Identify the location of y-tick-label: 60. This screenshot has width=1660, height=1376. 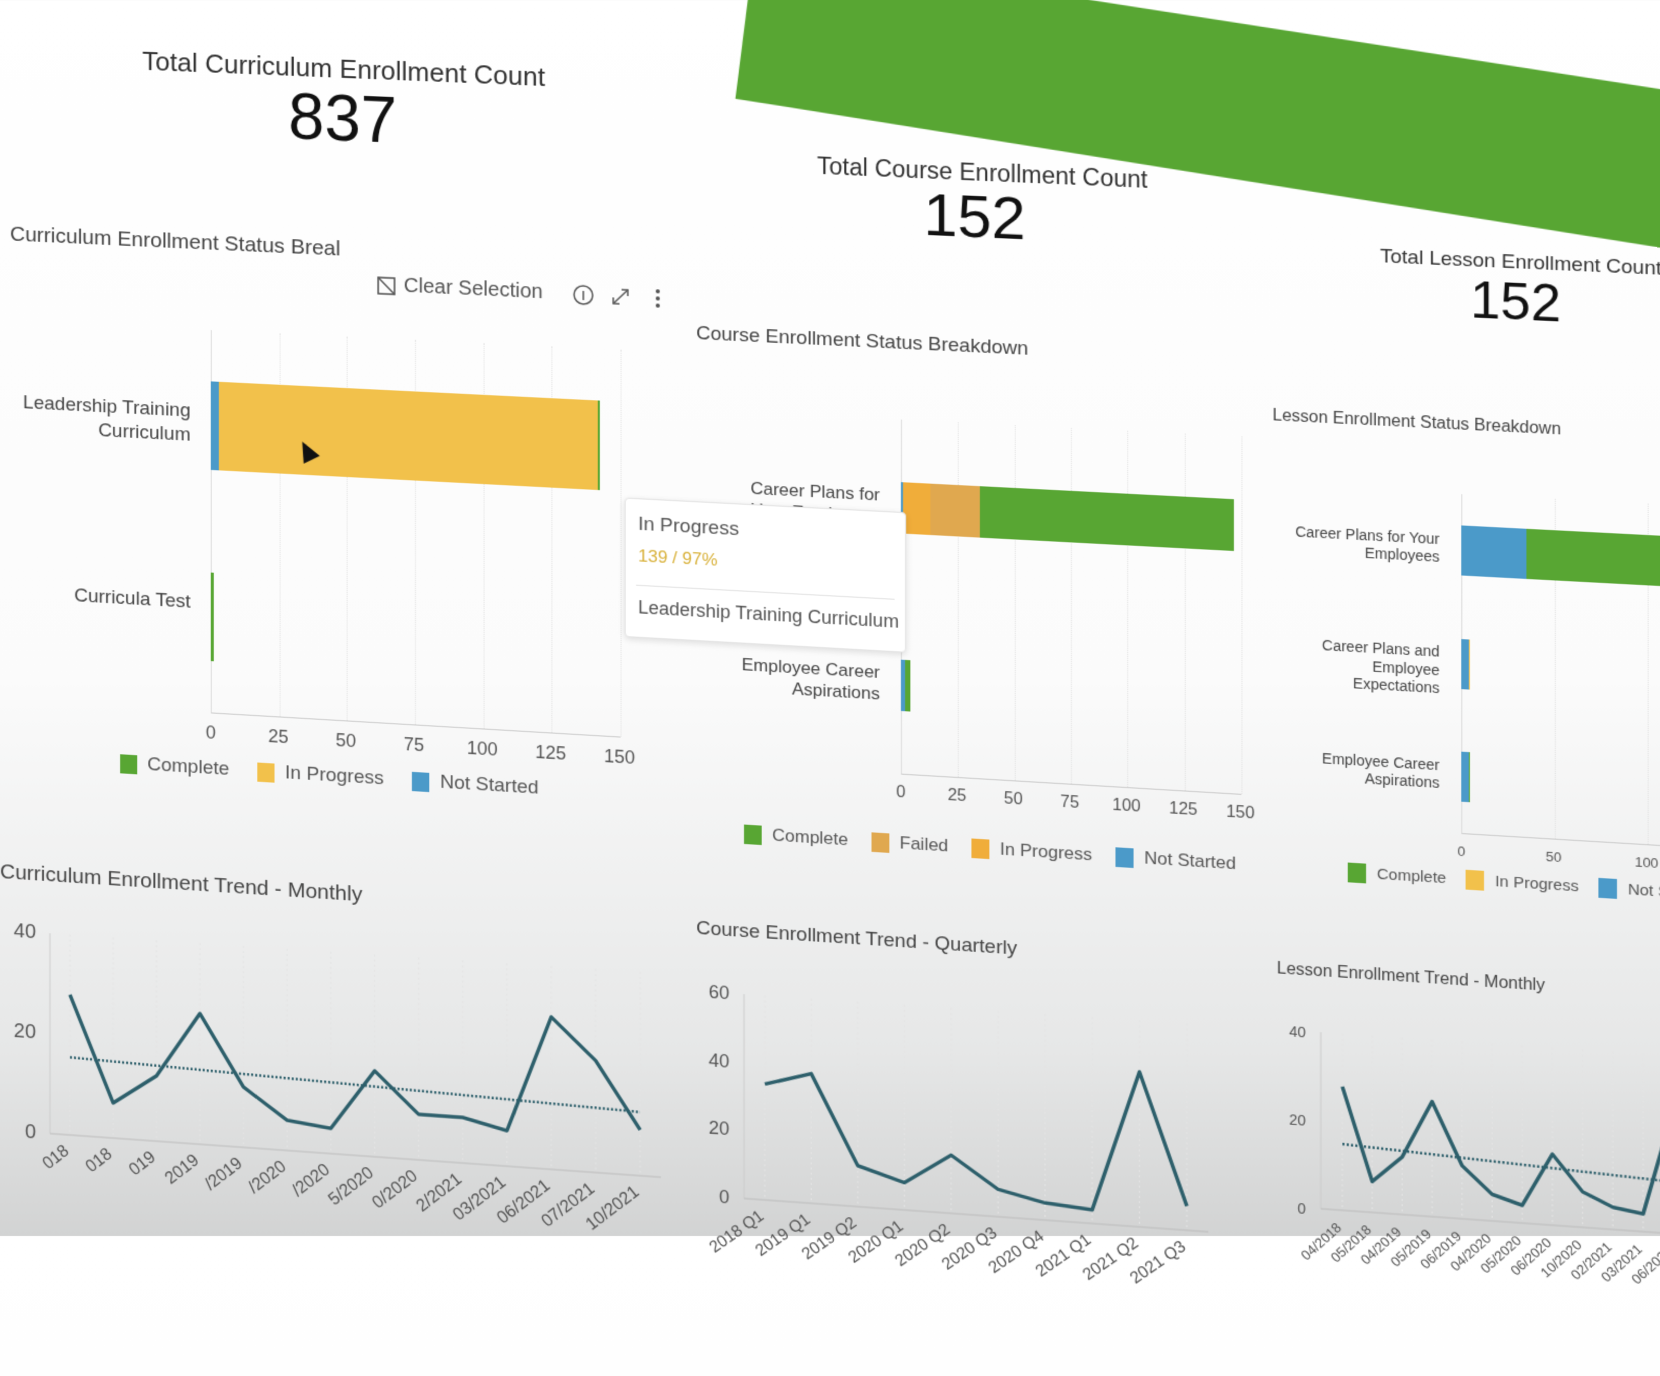
(719, 993).